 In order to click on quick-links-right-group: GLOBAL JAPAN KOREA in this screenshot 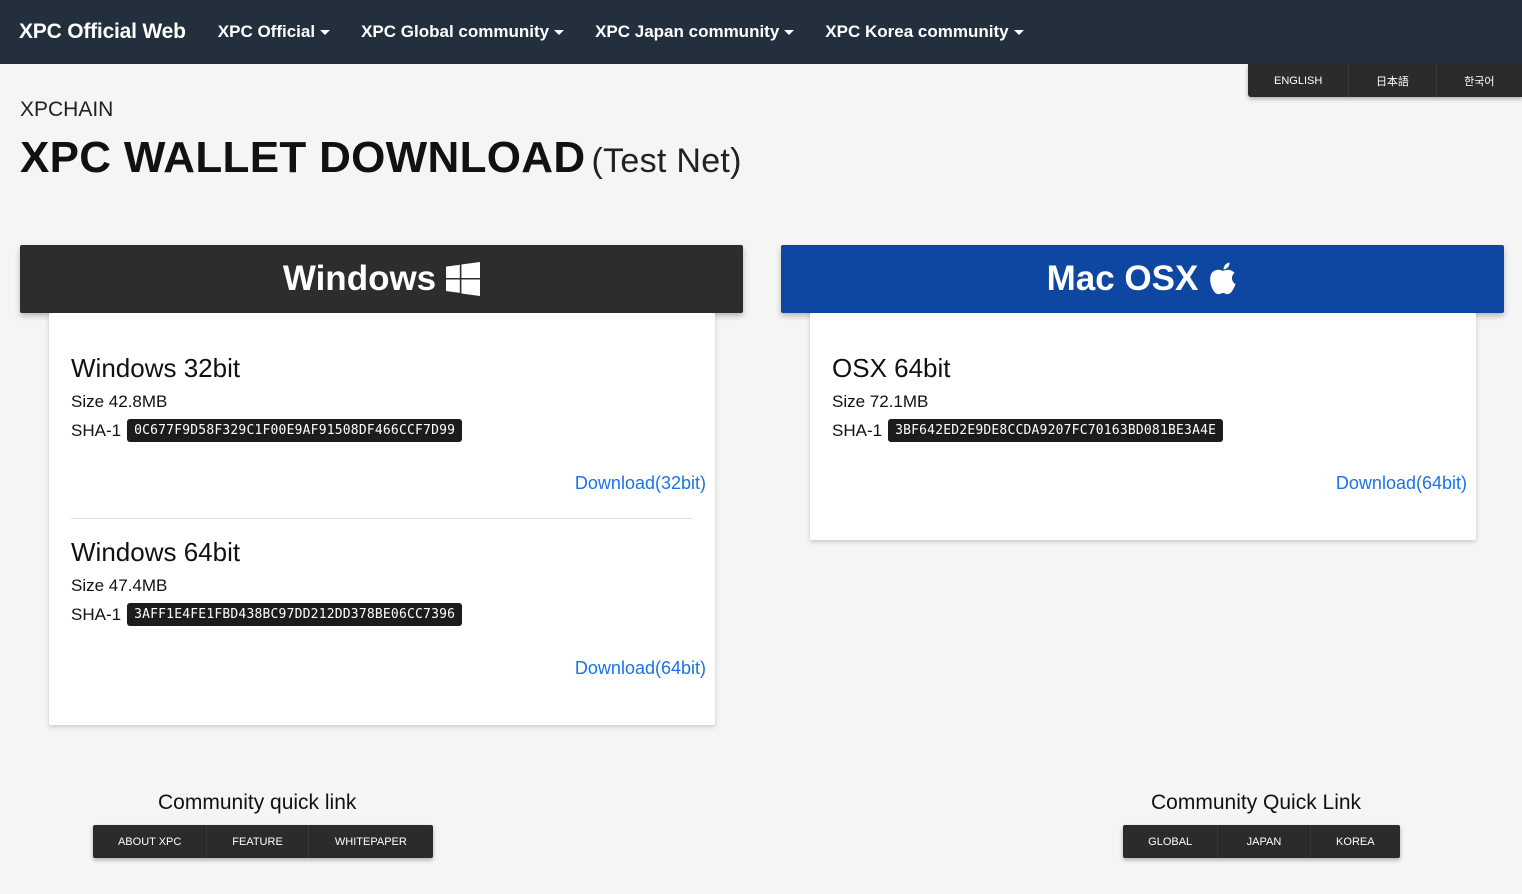, I will do `click(1261, 841)`.